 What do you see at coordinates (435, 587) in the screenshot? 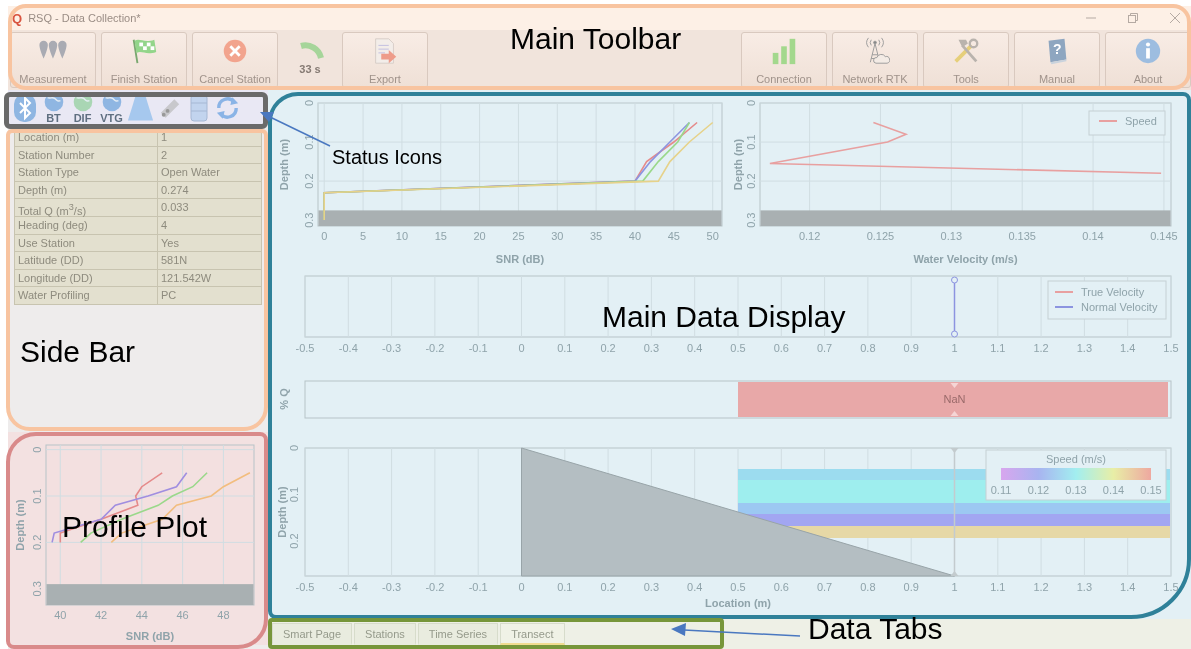
I see `tick-label: -0.2` at bounding box center [435, 587].